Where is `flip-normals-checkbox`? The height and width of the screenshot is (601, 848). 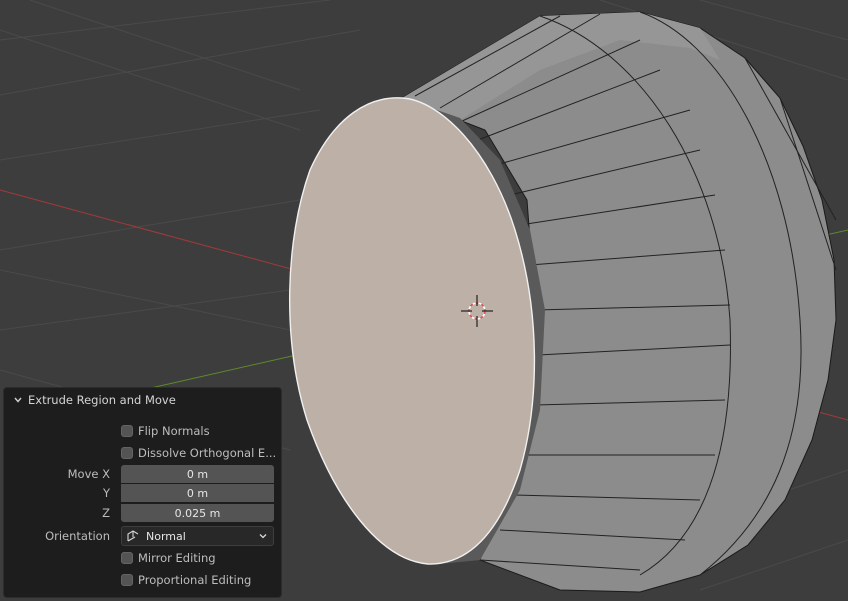
flip-normals-checkbox is located at coordinates (127, 431).